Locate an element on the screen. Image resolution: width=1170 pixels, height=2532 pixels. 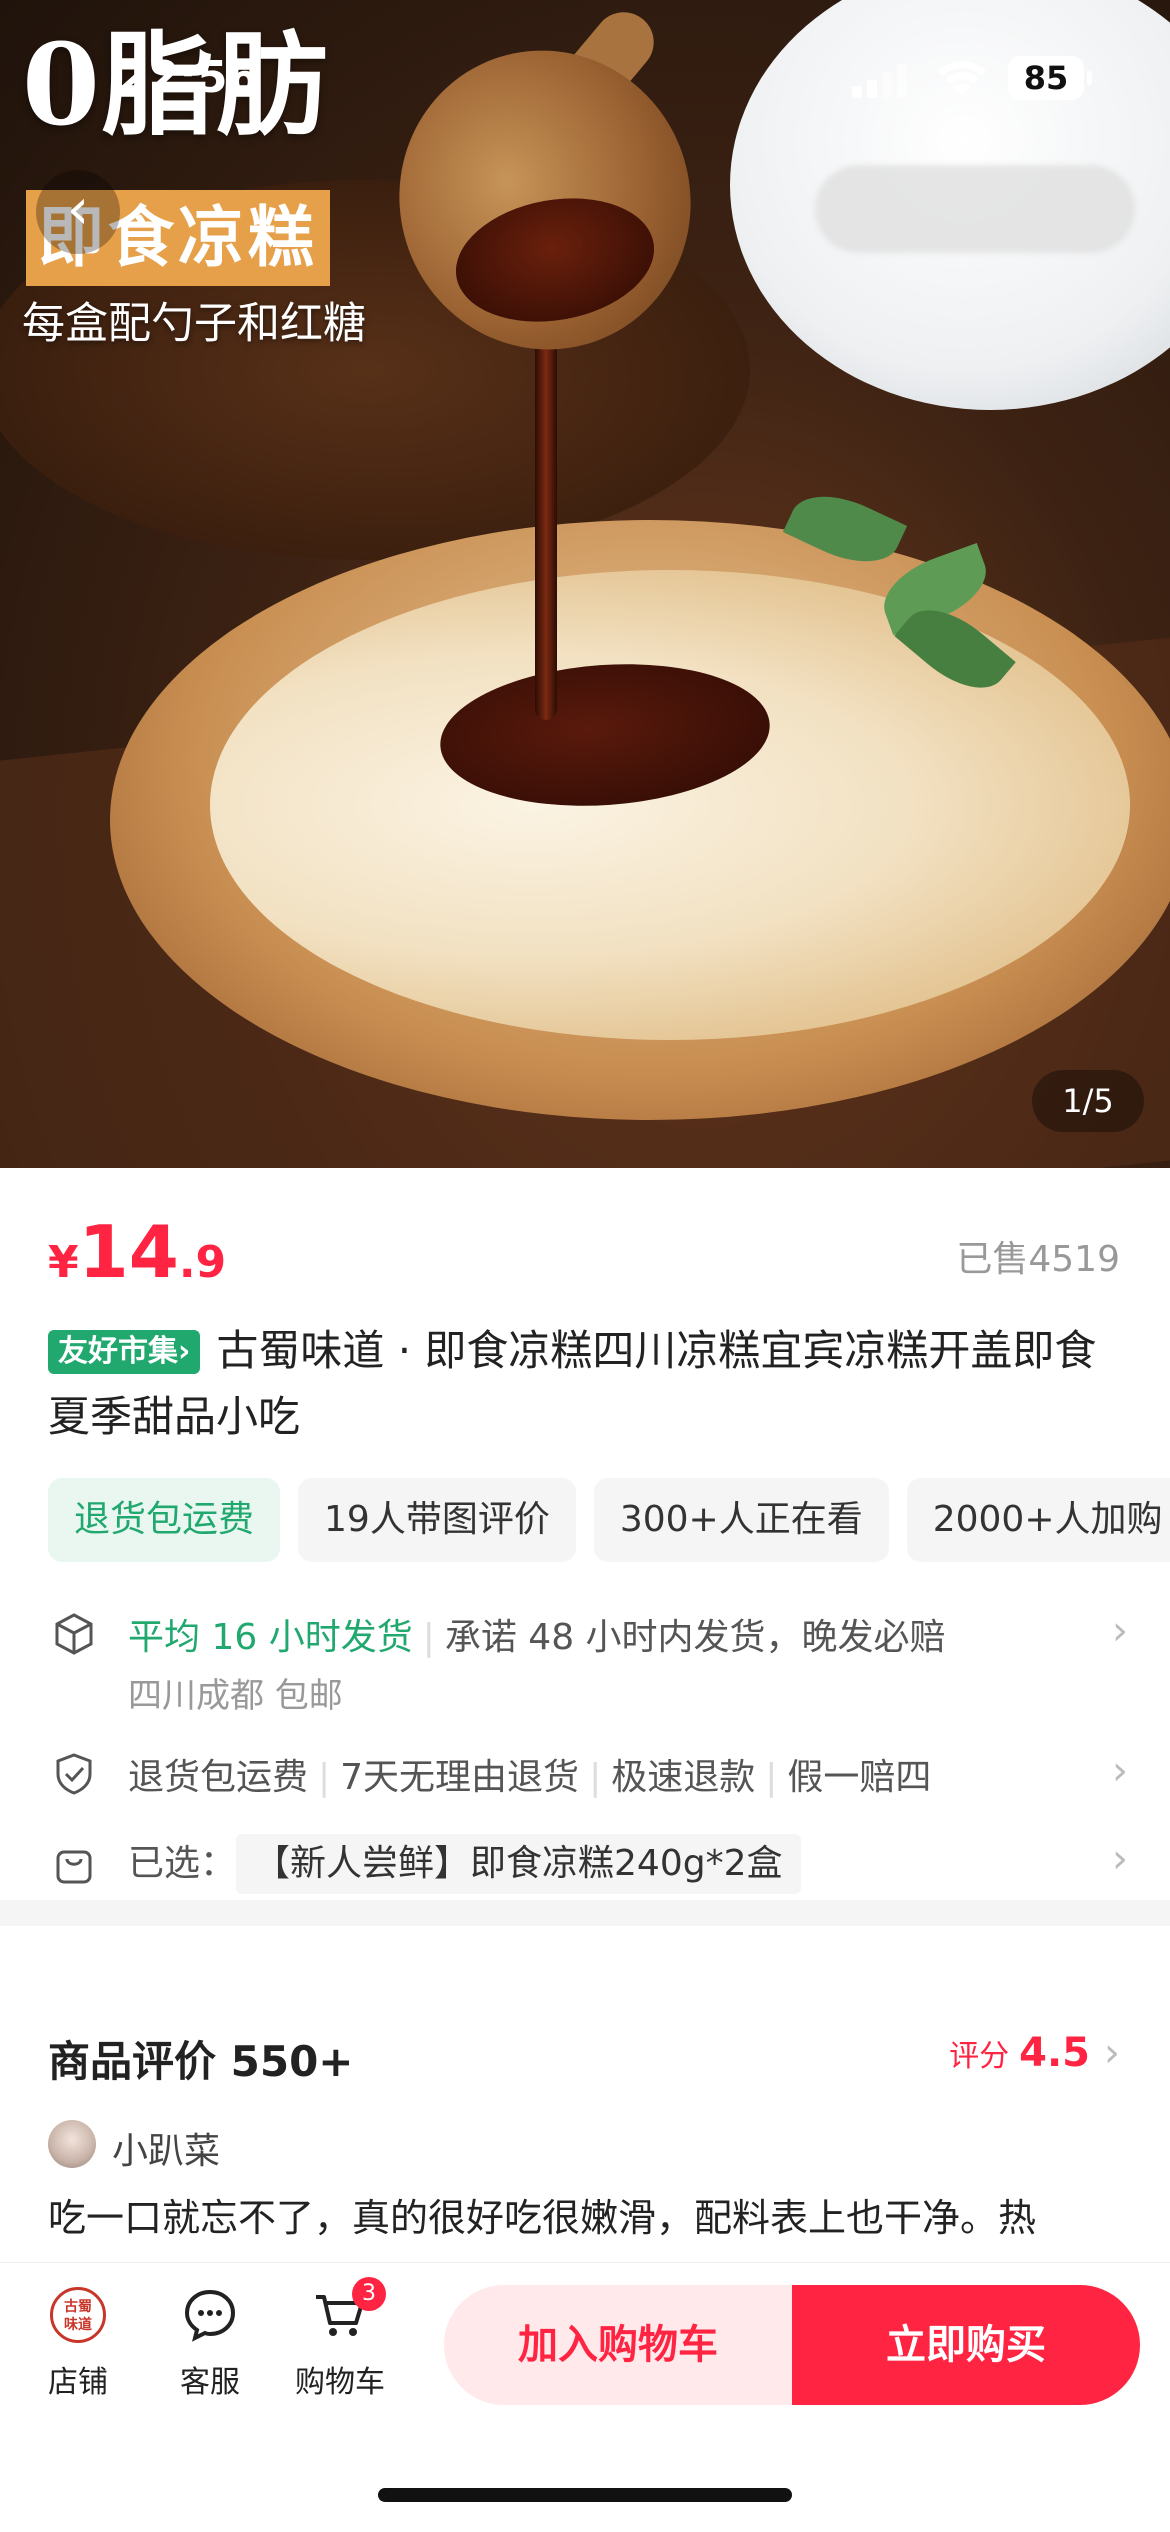
product-title: 古蜀味道 · 即食凉糕四川凉糕宜宾凉糕开盖即食夏季甜品小吃 is located at coordinates (572, 1383).